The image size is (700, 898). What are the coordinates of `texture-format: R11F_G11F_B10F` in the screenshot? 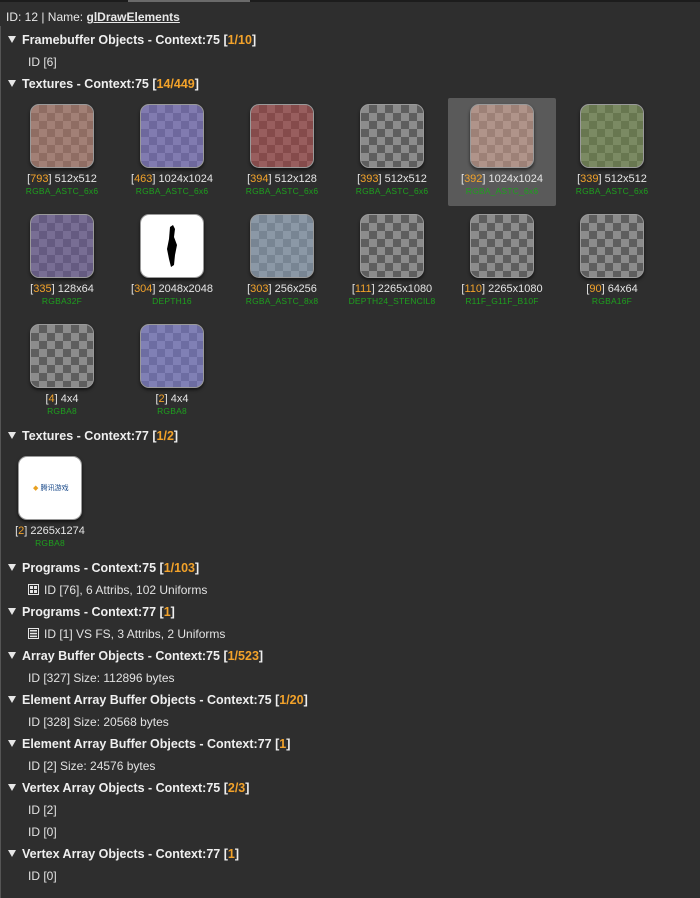 It's located at (502, 301).